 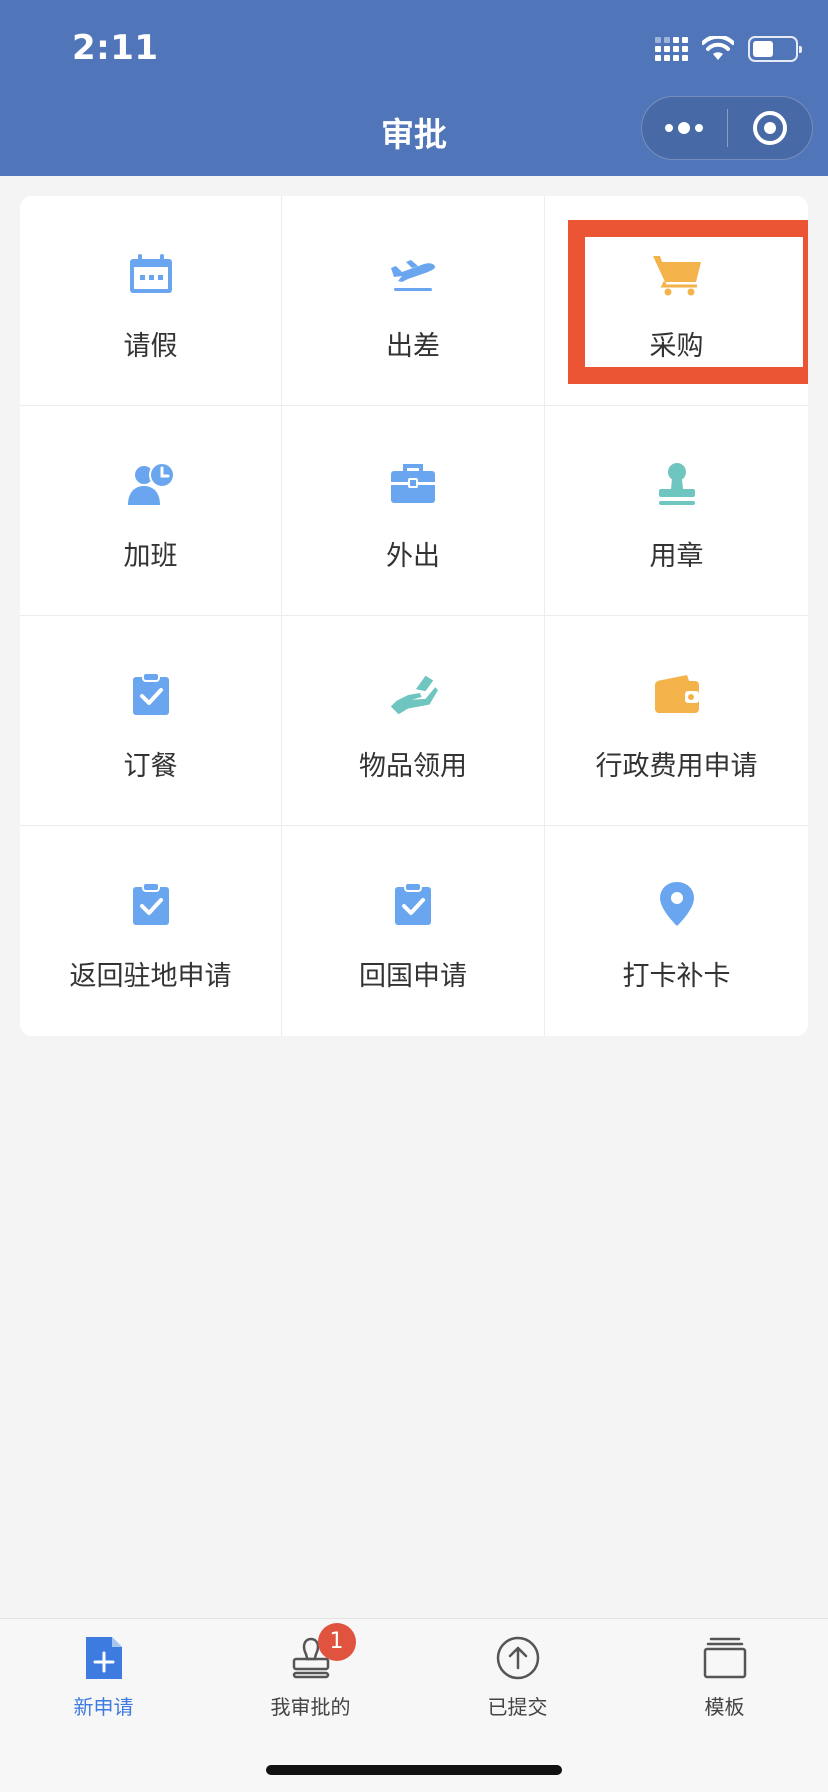 I want to click on grid-item-label: 物品领用, so click(x=413, y=766).